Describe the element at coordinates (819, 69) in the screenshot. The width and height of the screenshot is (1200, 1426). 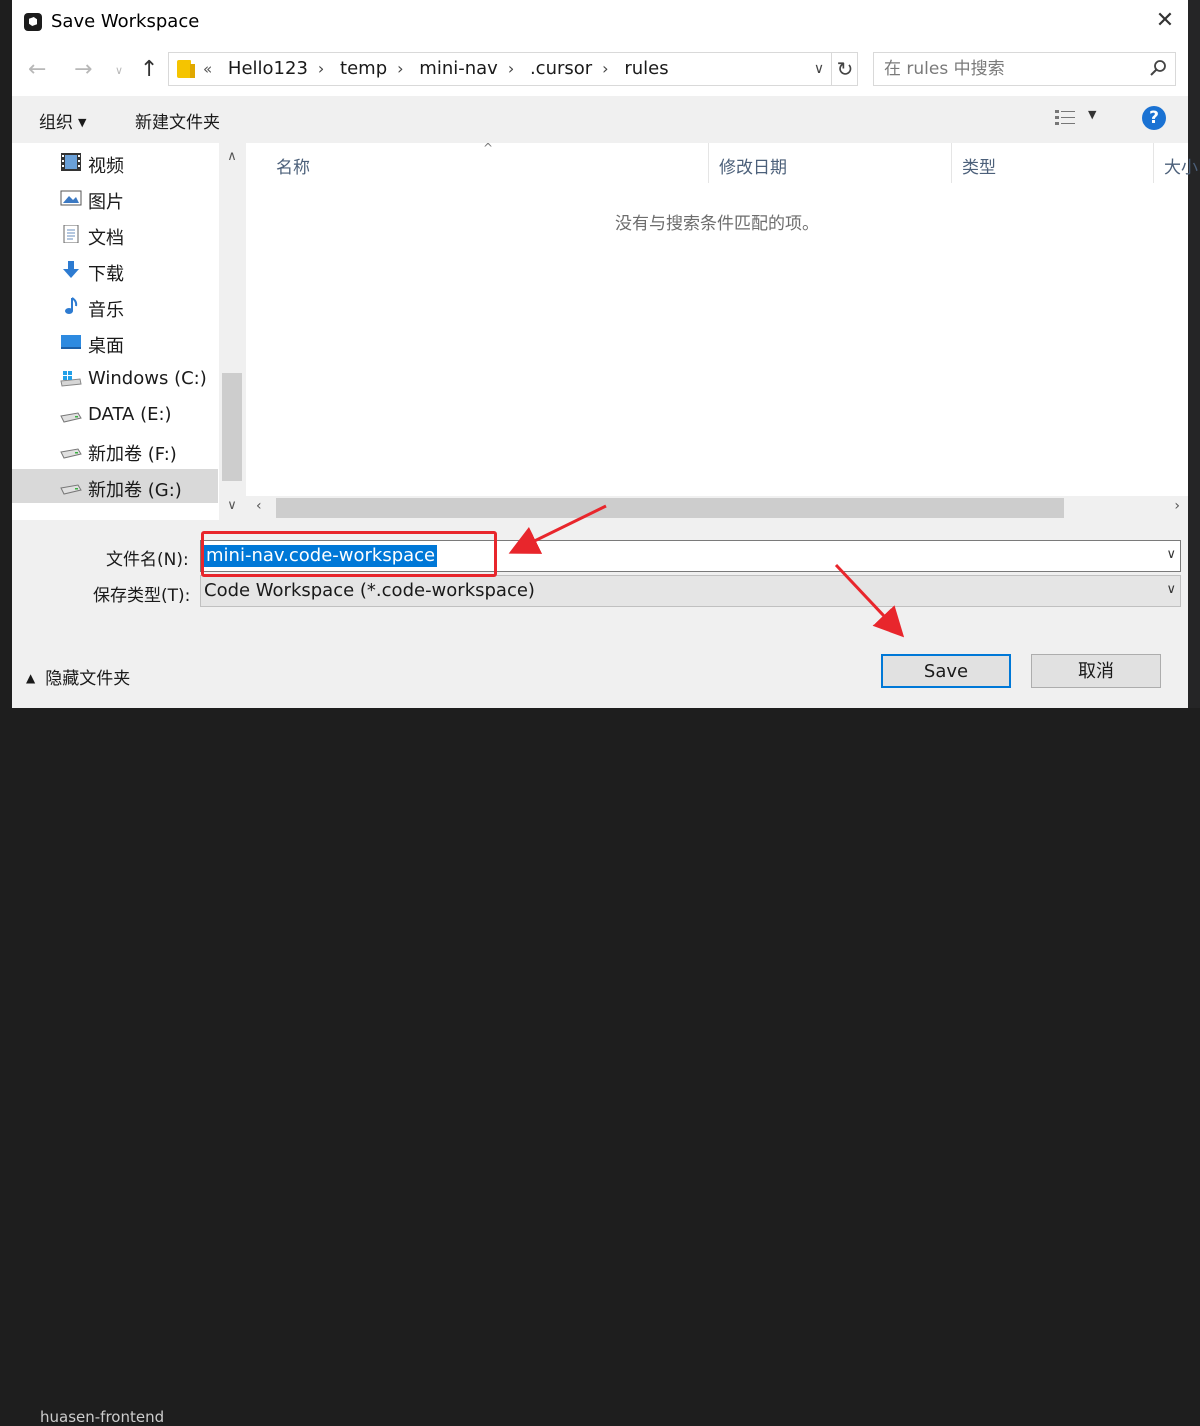
I see `address-dropdown-chevron-icon: ∨` at that location.